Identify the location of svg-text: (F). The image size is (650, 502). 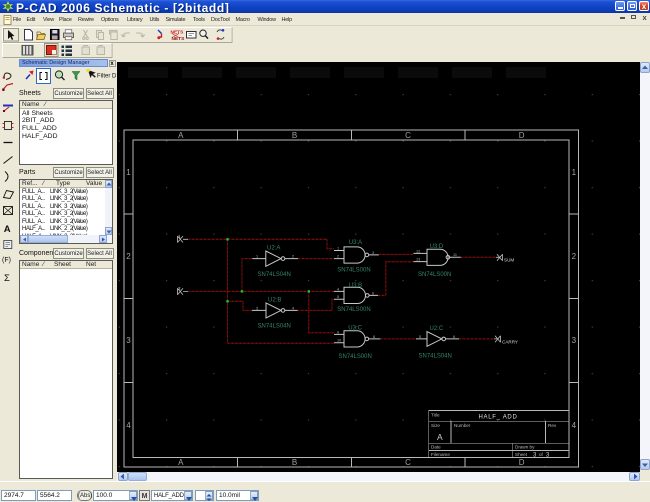
(6, 260).